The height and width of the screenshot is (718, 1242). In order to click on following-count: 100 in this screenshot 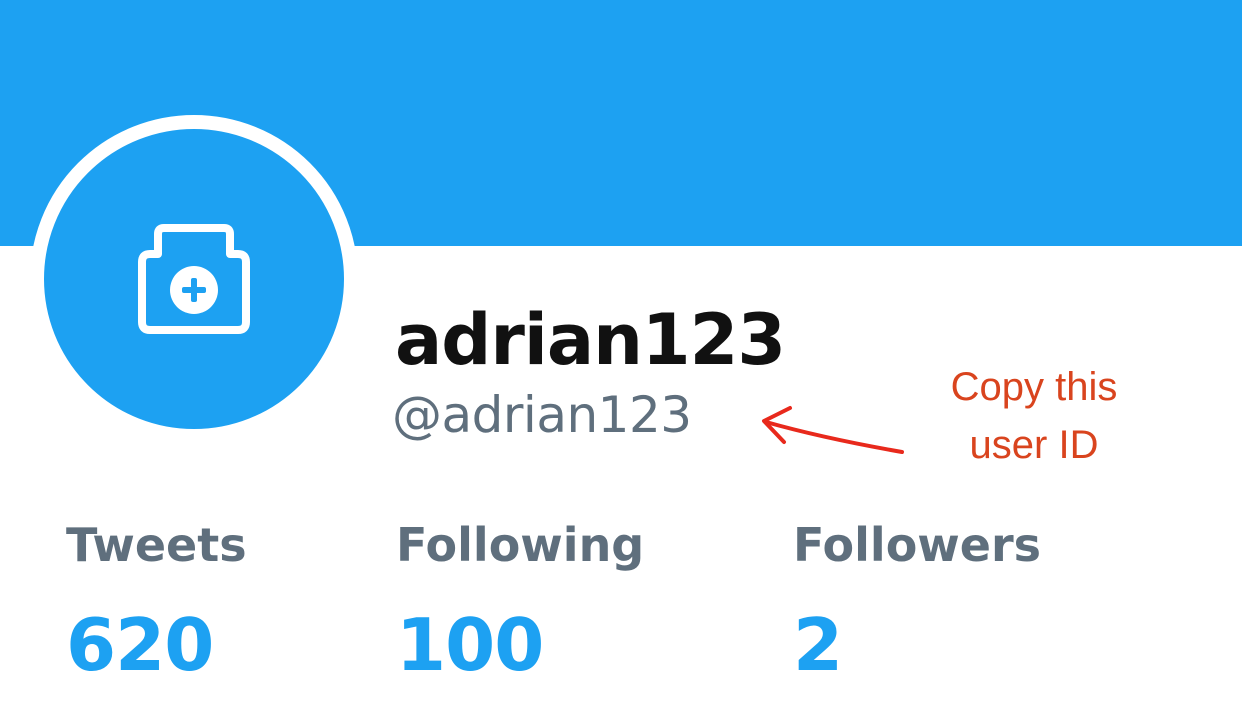, I will do `click(470, 645)`.